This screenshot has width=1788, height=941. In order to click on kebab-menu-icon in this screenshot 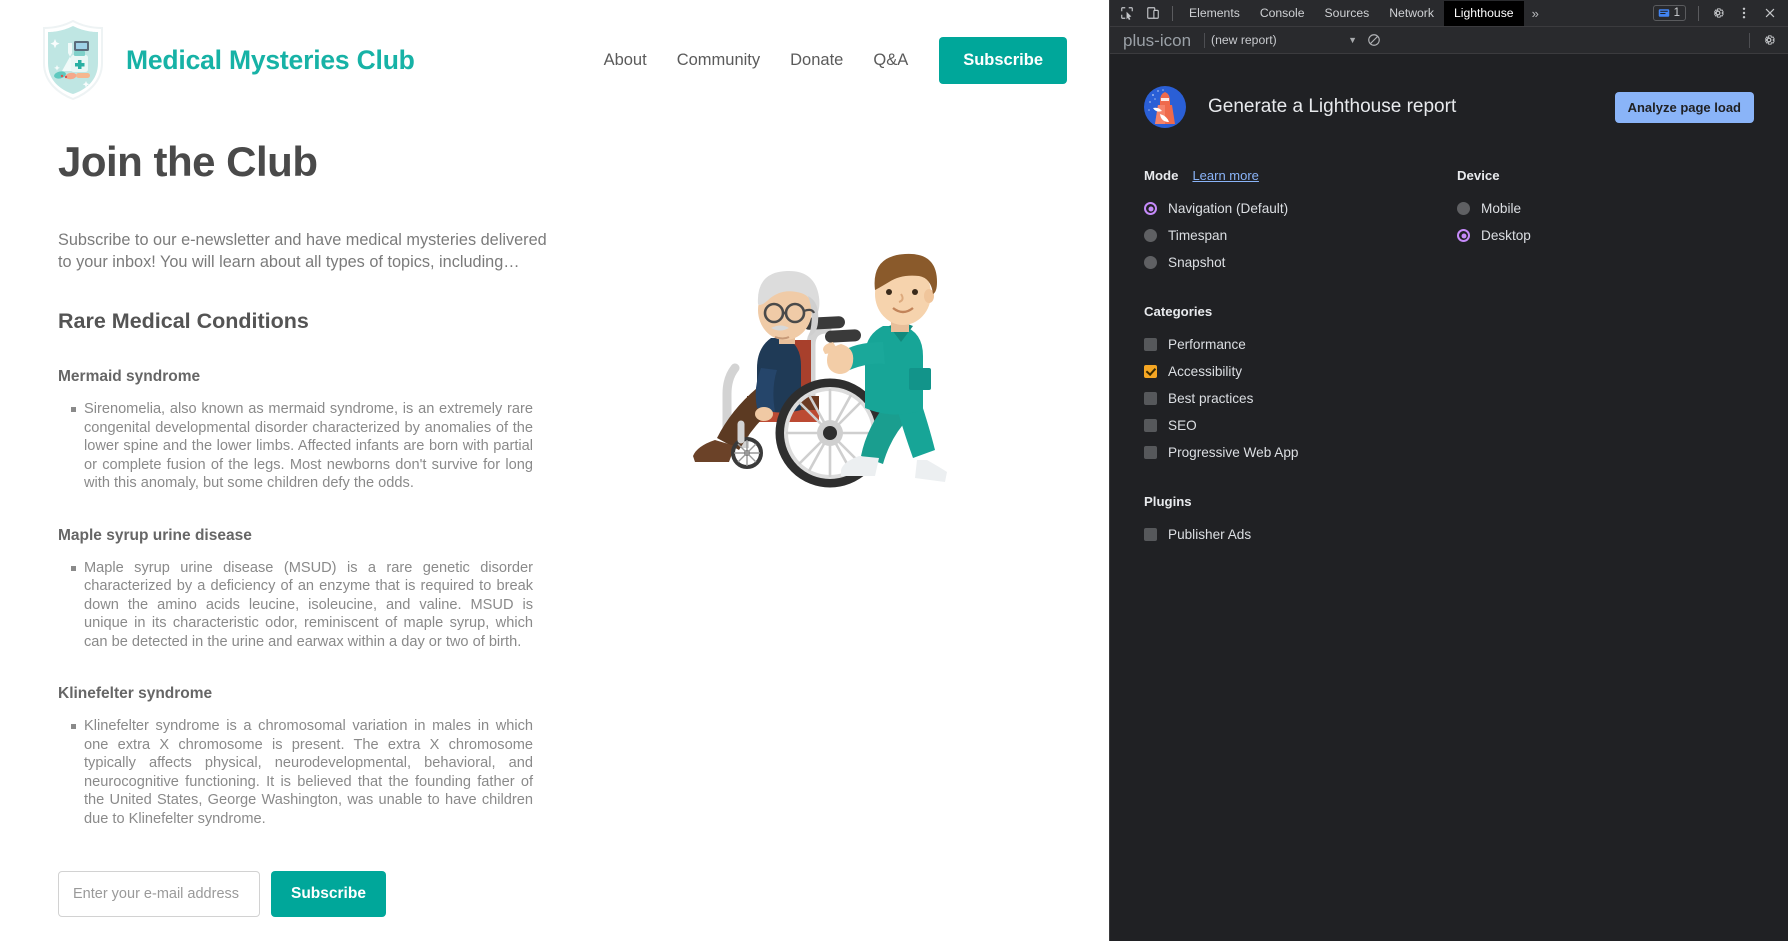, I will do `click(1744, 13)`.